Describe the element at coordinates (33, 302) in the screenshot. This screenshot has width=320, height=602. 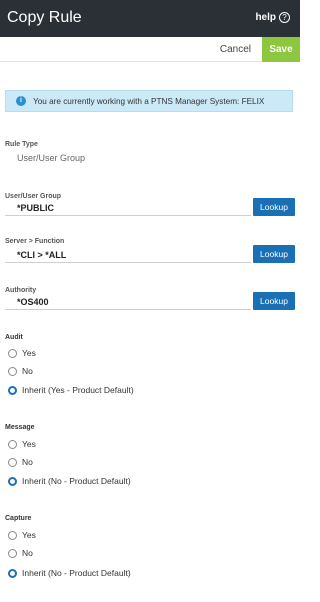
I see `authority-value: *OS400` at that location.